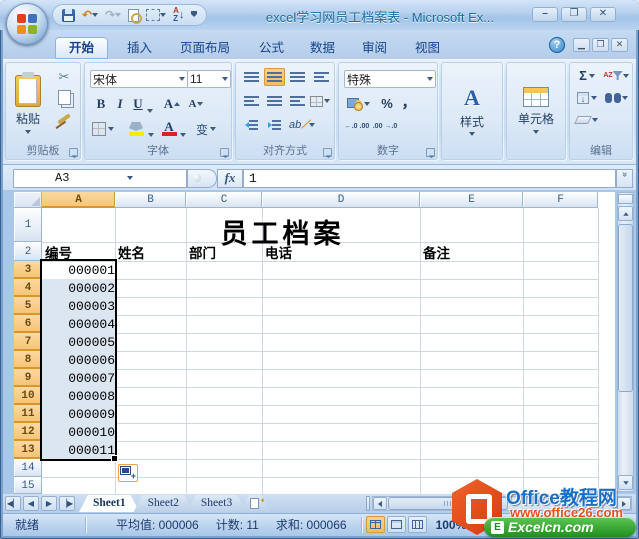 Image resolution: width=639 pixels, height=539 pixels. Describe the element at coordinates (417, 524) in the screenshot. I see `page-break-view-button` at that location.